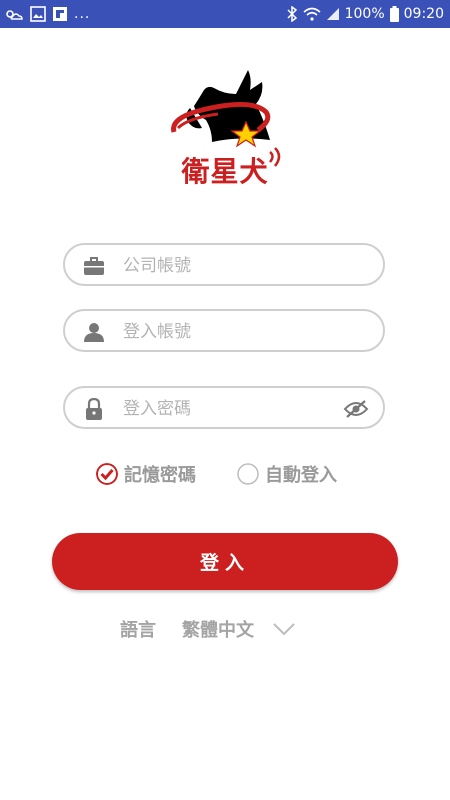 The width and height of the screenshot is (450, 800). I want to click on login-options: 記憶密碼 自動登入, so click(246, 475).